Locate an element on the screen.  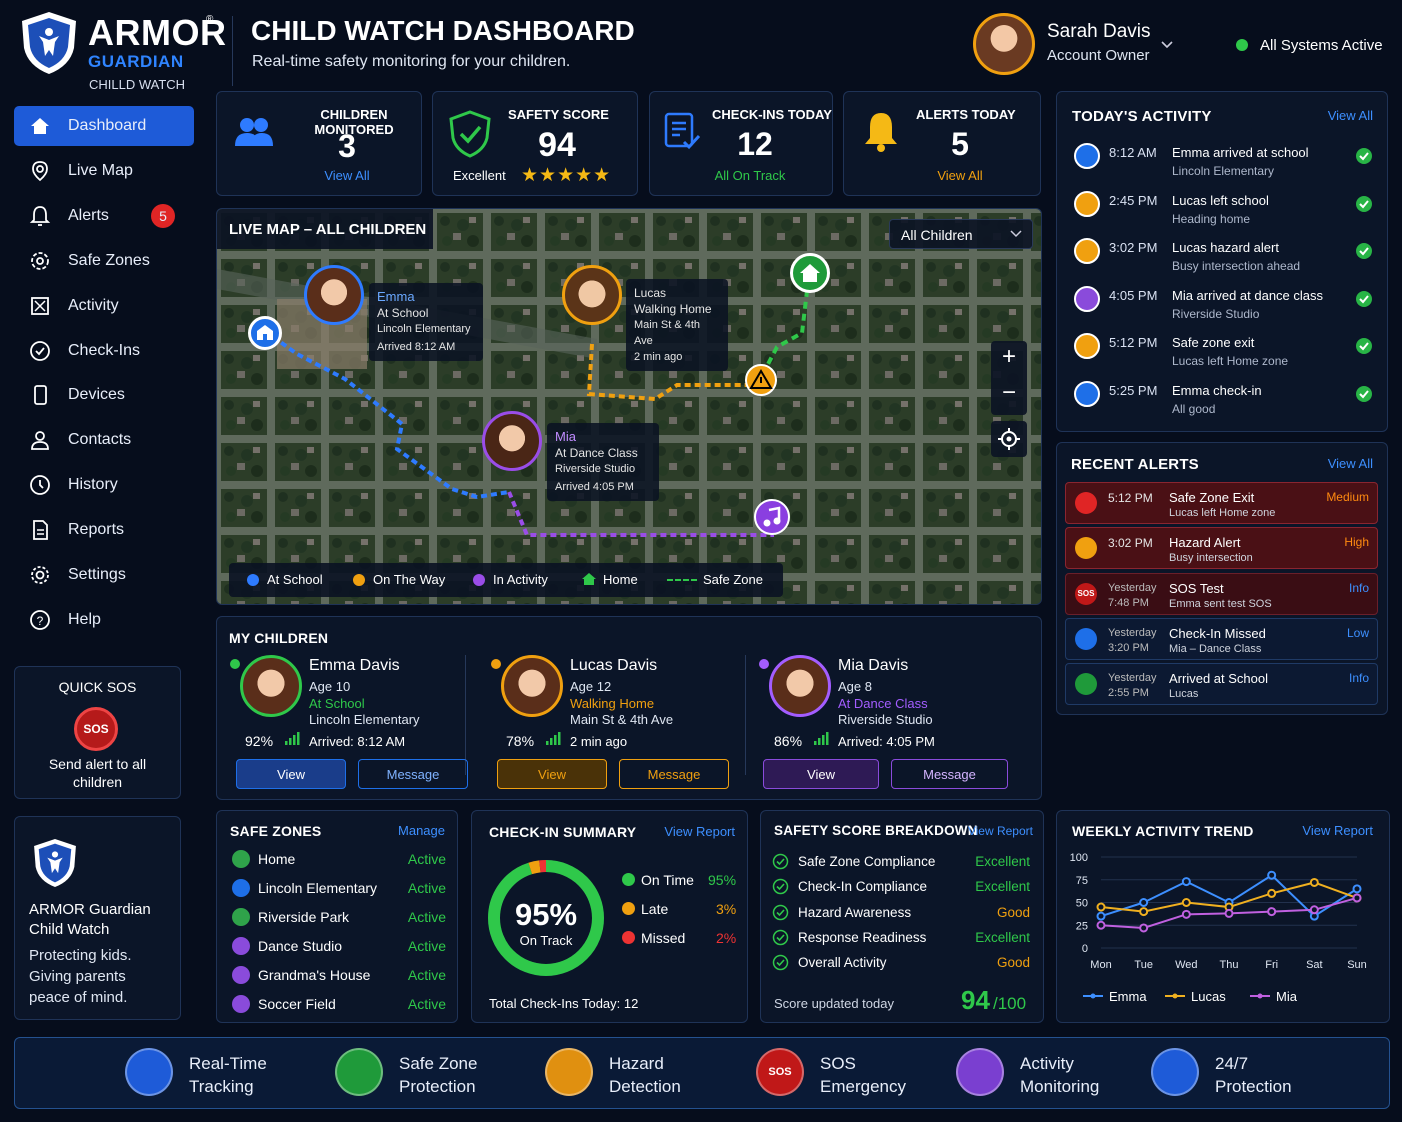
sidebar-item-check-ins: Check-Ins is located at coordinates (104, 351).